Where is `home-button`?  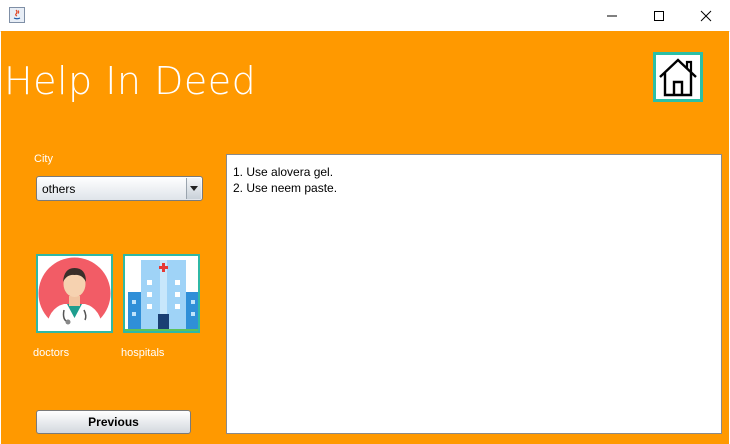 home-button is located at coordinates (678, 77).